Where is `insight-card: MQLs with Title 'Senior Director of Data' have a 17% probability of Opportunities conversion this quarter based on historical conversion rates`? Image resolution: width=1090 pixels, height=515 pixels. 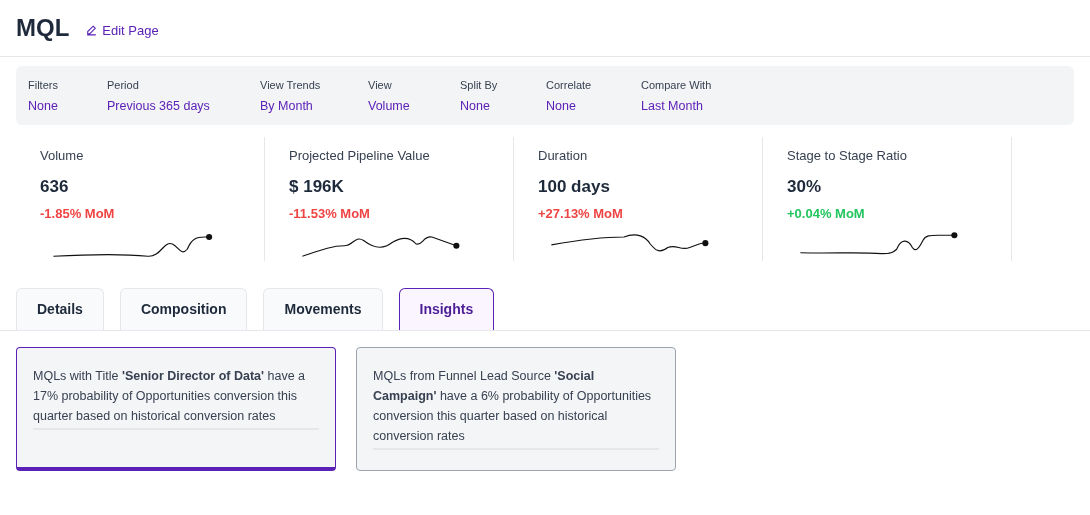
insight-card: MQLs with Title 'Senior Director of Data' have a 17% probability of Opportunities conversion this quarter based on historical conversion rates is located at coordinates (176, 409).